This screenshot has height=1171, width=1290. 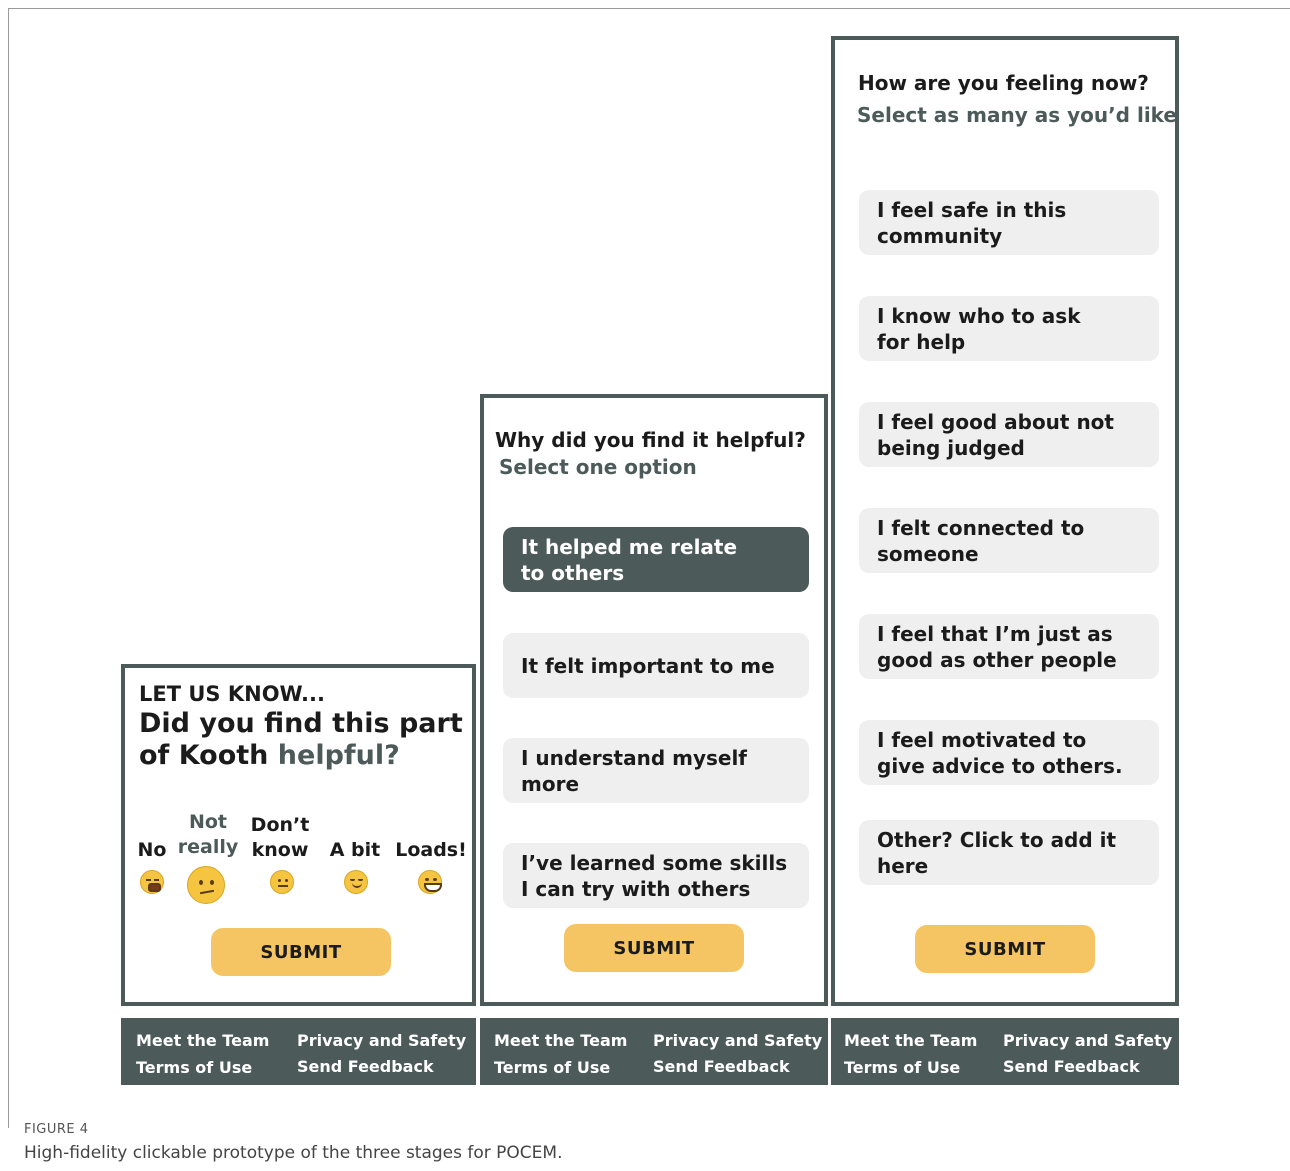 What do you see at coordinates (355, 850) in the screenshot?
I see `rating-a-bit: A bit` at bounding box center [355, 850].